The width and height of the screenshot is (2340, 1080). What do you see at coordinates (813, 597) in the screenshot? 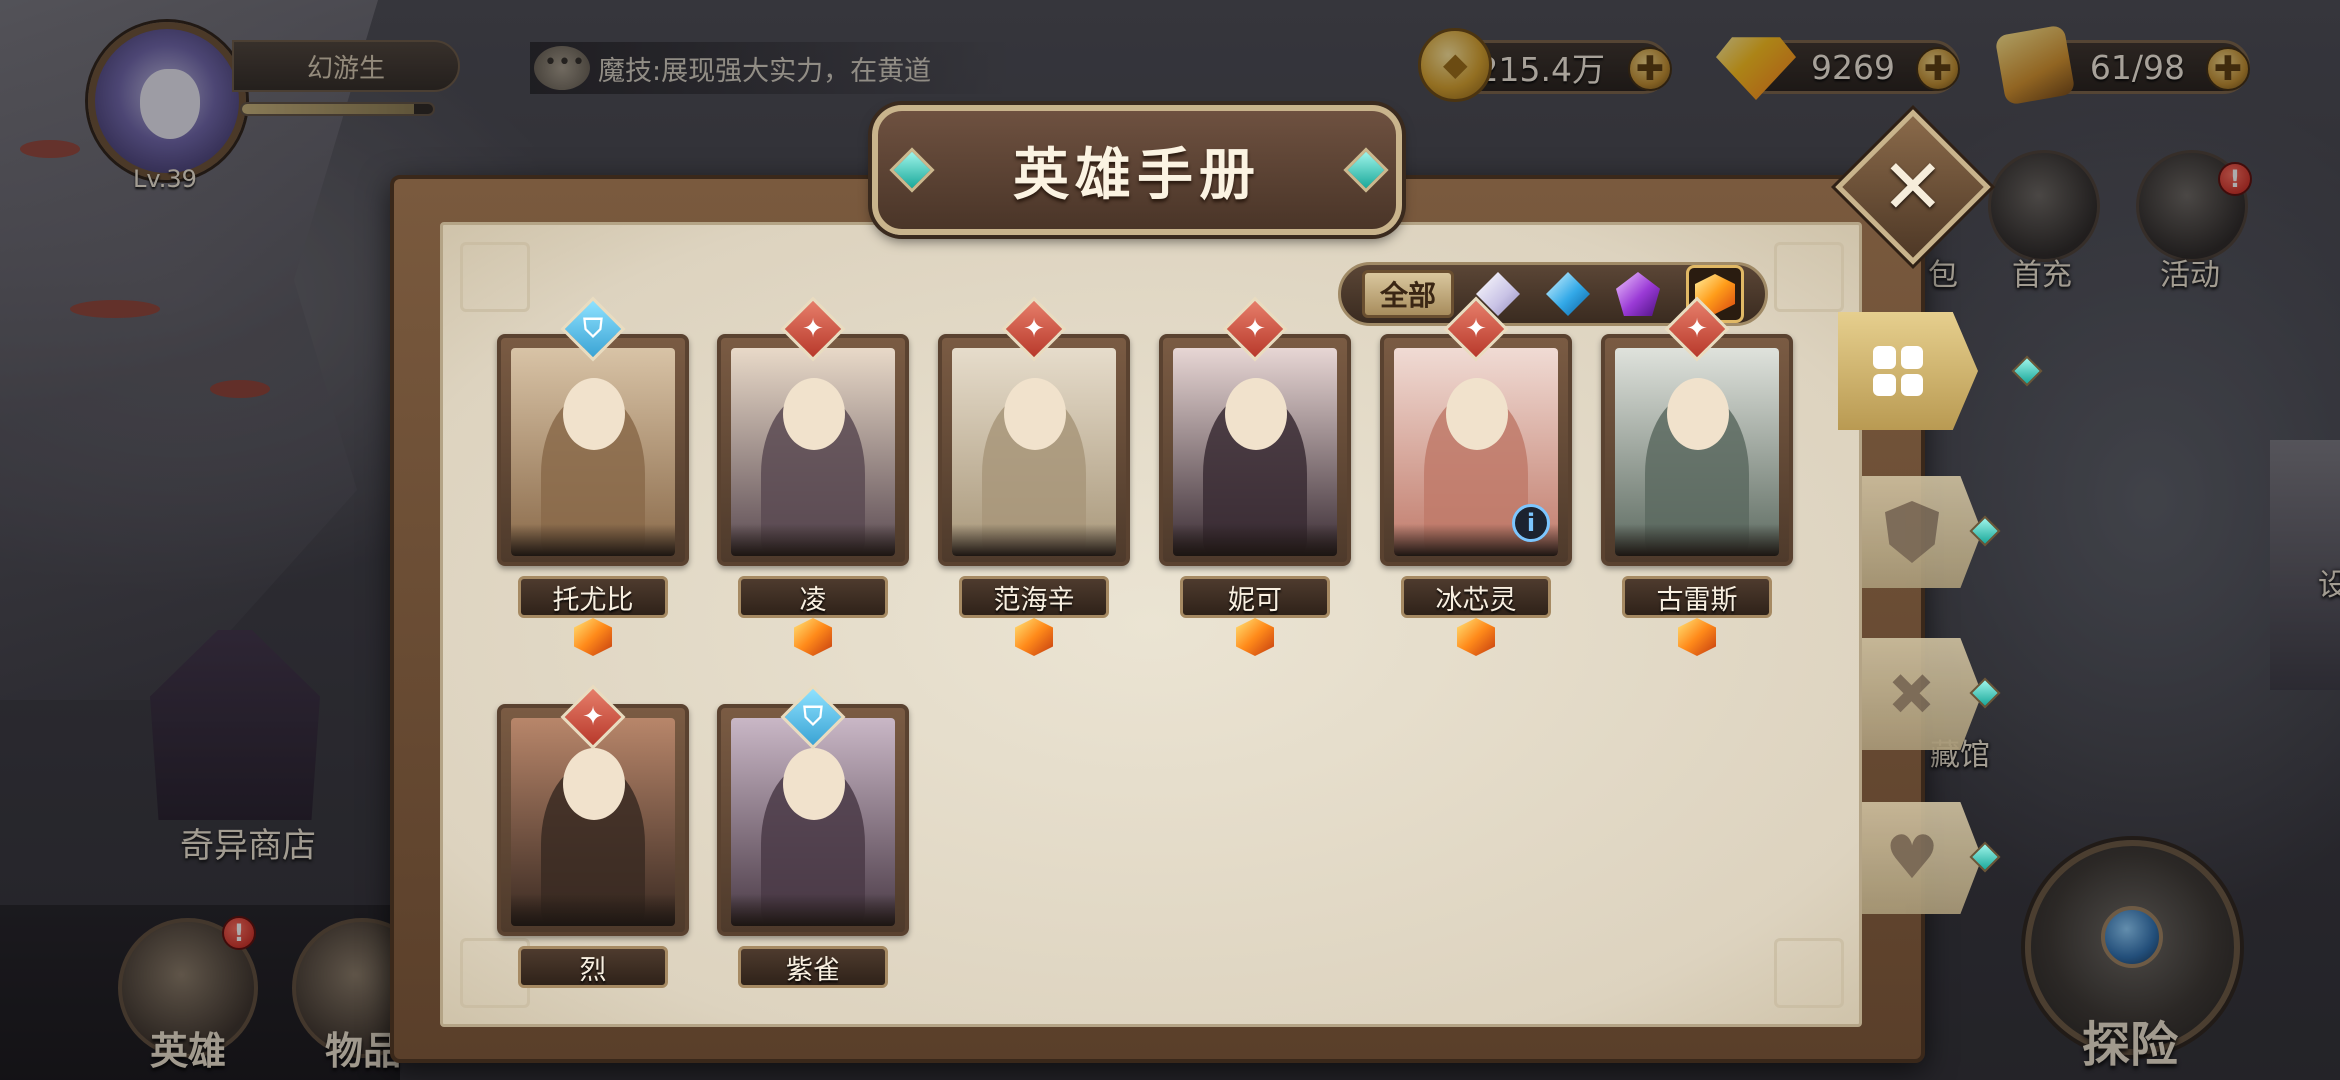
I see `hero-name: 凌` at bounding box center [813, 597].